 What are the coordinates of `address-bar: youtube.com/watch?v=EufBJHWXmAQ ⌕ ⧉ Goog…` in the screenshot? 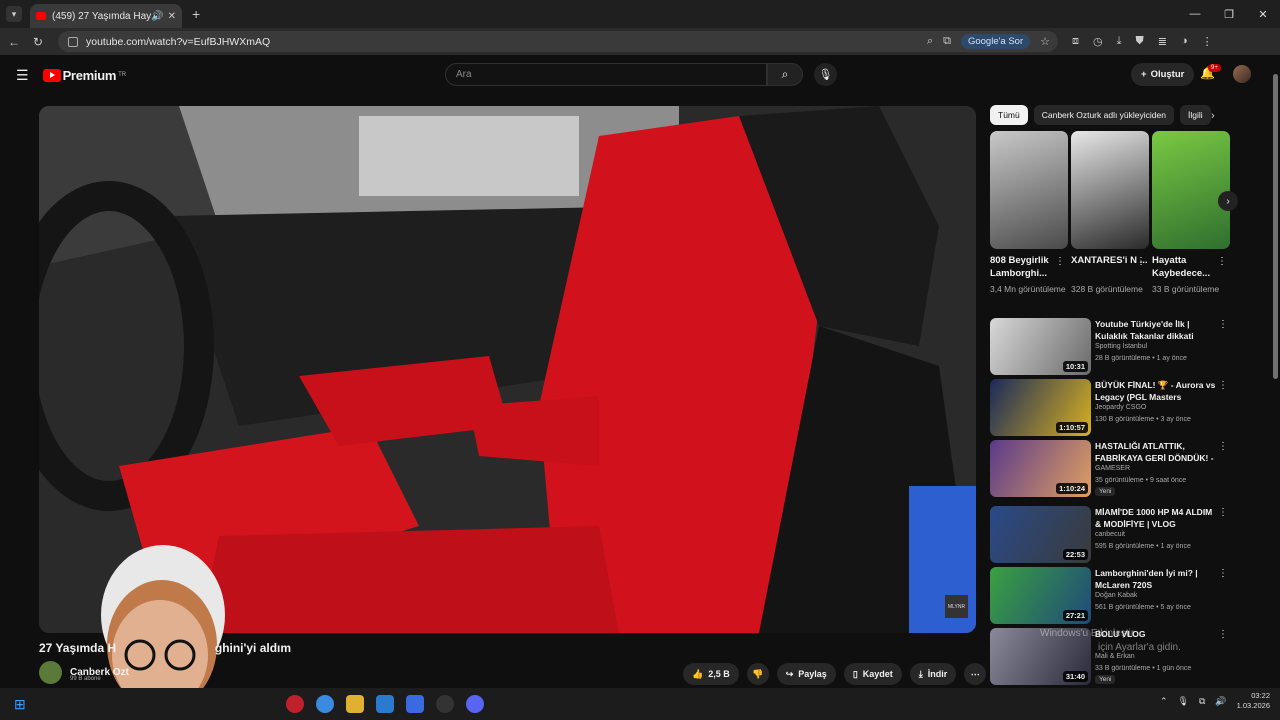 It's located at (558, 41).